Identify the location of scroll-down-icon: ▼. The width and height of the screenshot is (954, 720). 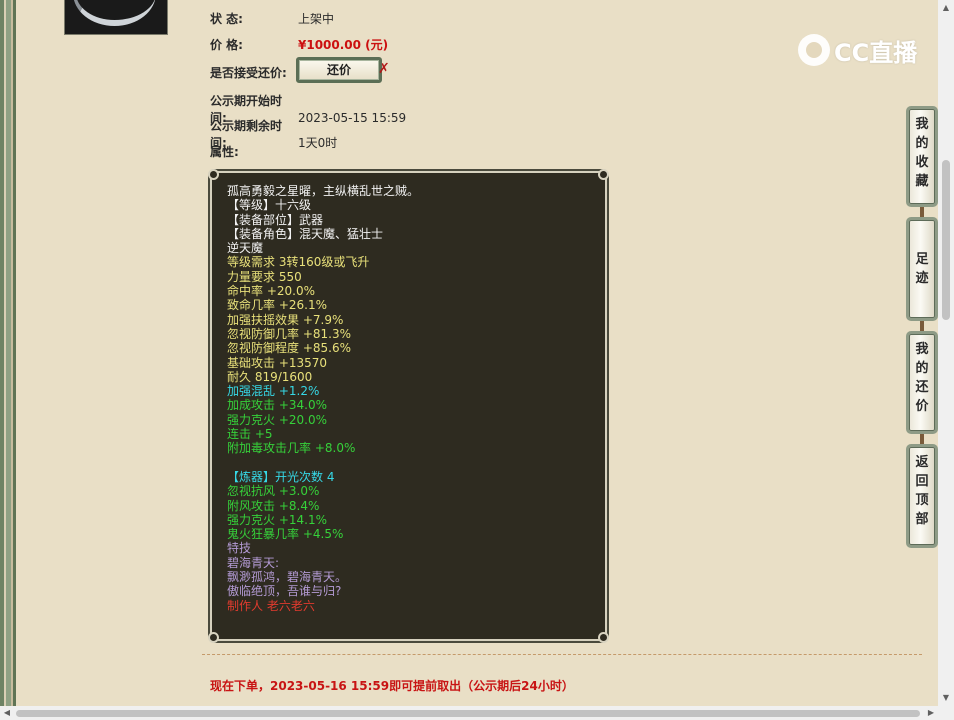
(946, 698).